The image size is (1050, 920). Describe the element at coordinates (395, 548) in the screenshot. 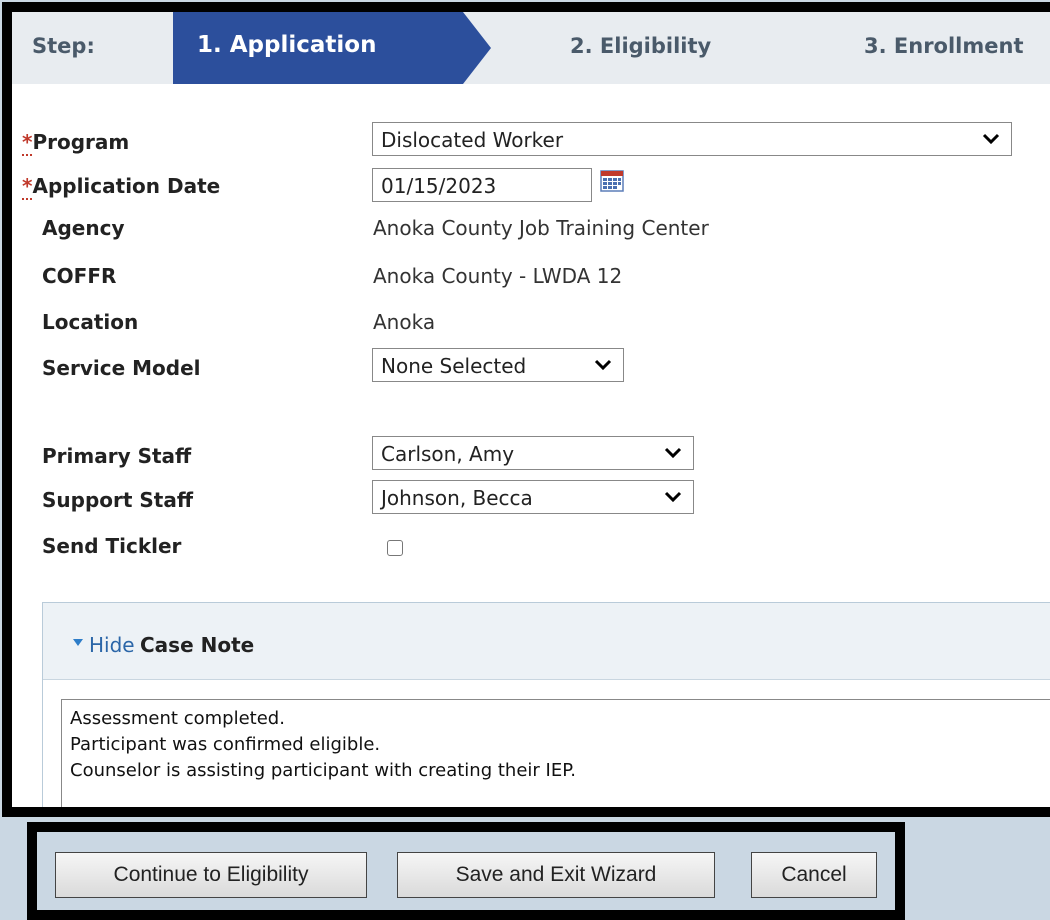

I see `send-tickler-checkbox` at that location.